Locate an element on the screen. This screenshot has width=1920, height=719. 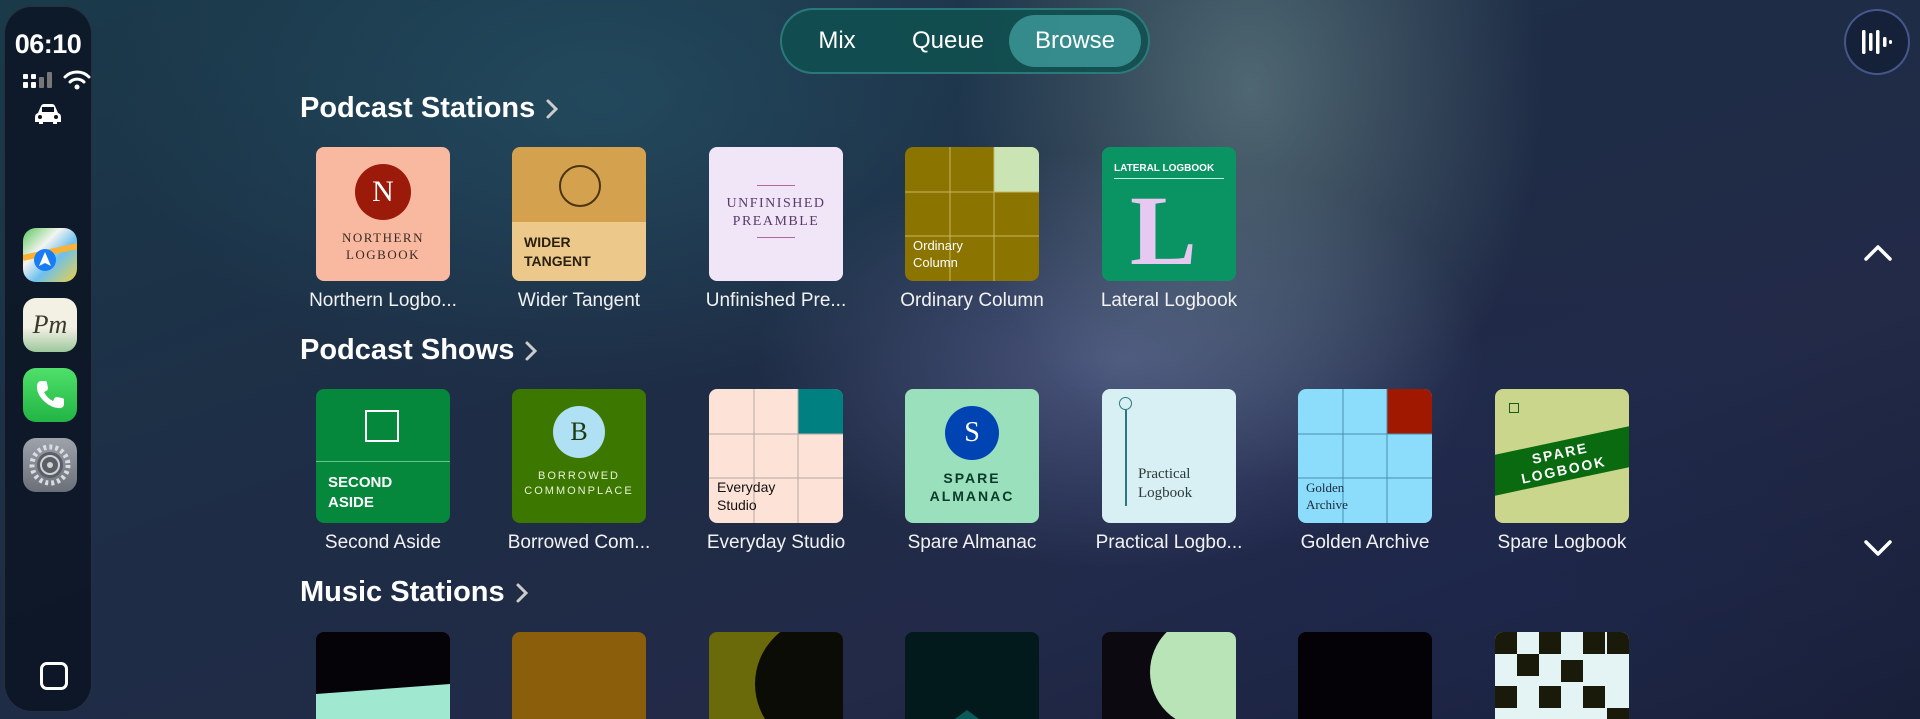
podcast-show-tile: S SPARE ALMANAC is located at coordinates (972, 456).